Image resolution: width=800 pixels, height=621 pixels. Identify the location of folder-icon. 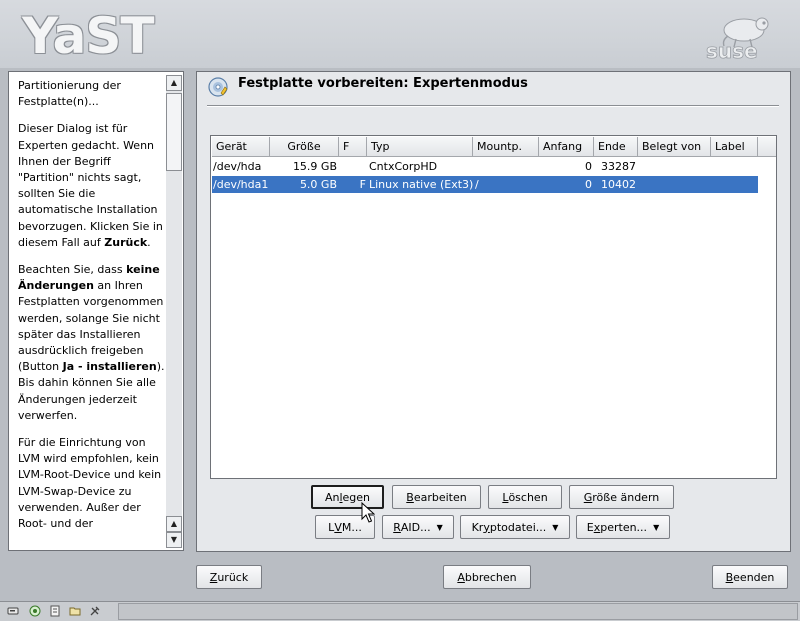
(75, 611).